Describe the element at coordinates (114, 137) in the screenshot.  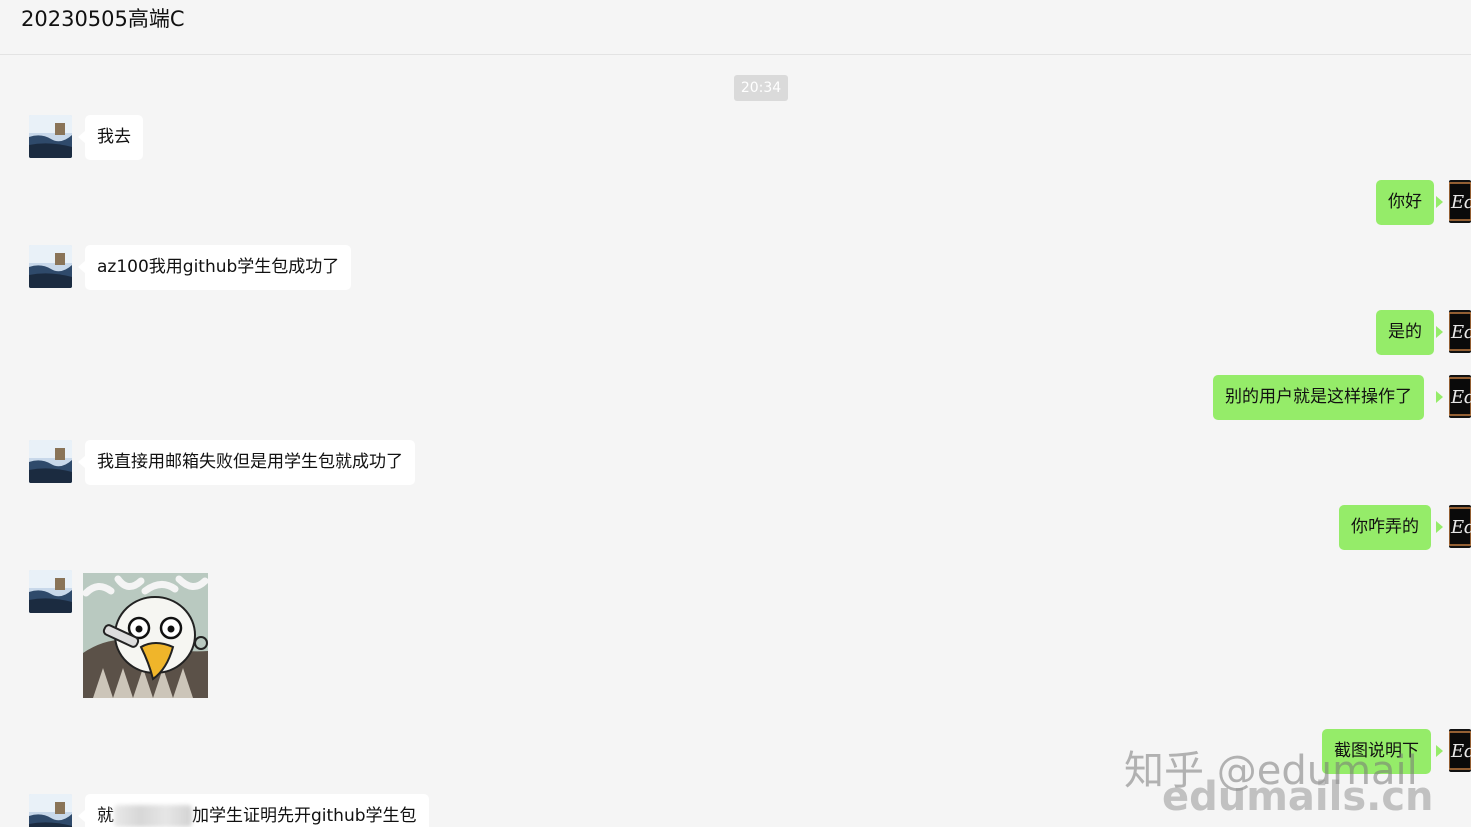
I see `message-bubble-incoming: 我去` at that location.